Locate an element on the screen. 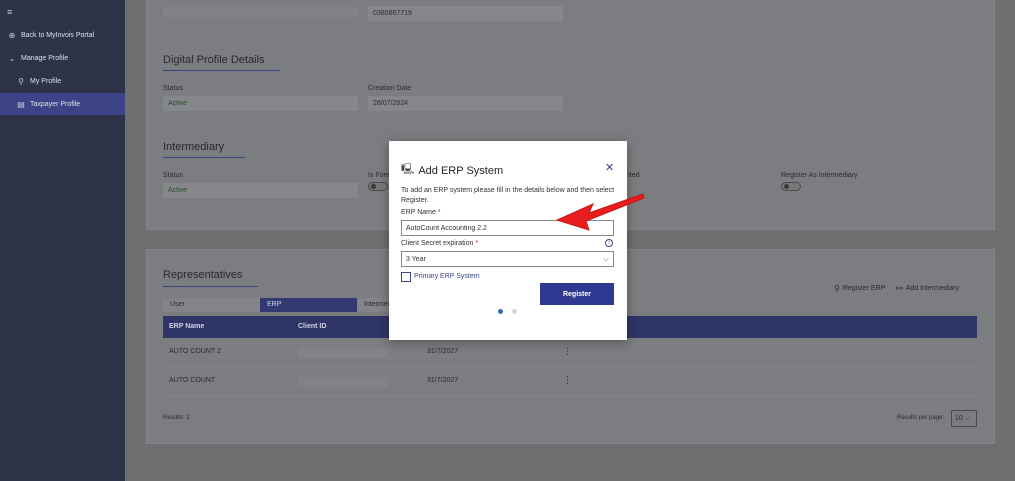 This screenshot has height=481, width=1015. client-secret-label-text: Client Secret expiration is located at coordinates (437, 243).